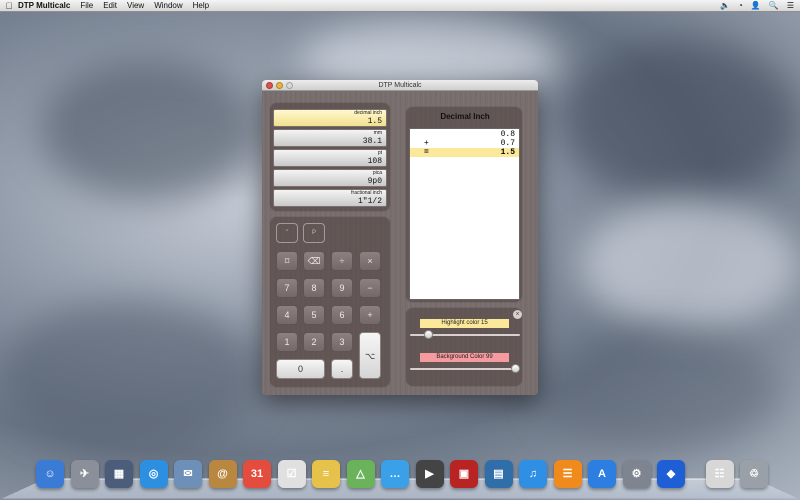 The height and width of the screenshot is (500, 800). Describe the element at coordinates (754, 474) in the screenshot. I see `dock-trash-icon: ♲` at that location.